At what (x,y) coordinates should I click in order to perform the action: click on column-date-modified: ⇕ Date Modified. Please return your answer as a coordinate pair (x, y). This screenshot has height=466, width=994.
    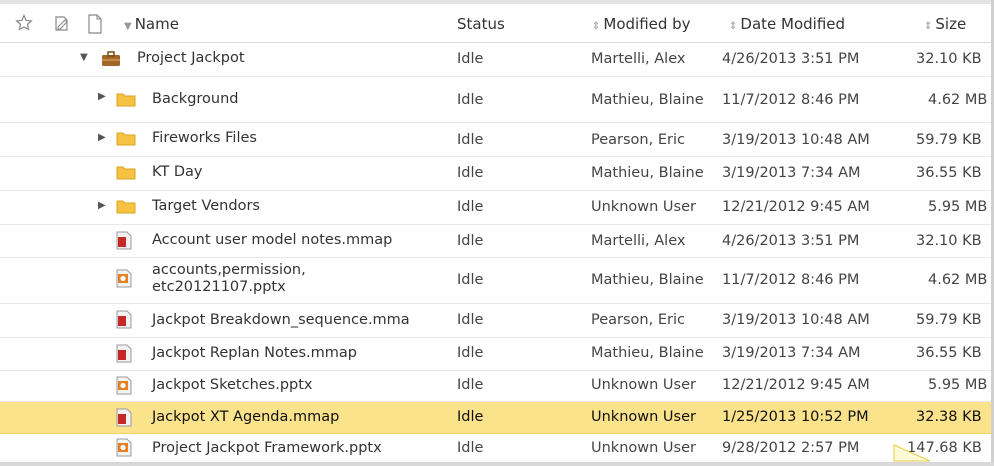
    Looking at the image, I should click on (787, 24).